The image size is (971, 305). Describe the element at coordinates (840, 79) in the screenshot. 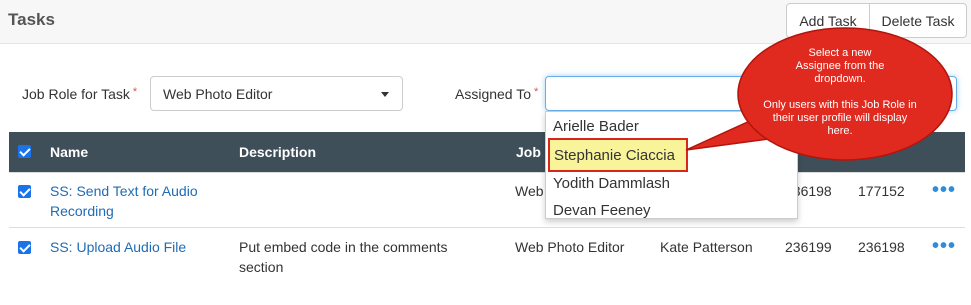

I see `callout-line: dropdown.` at that location.